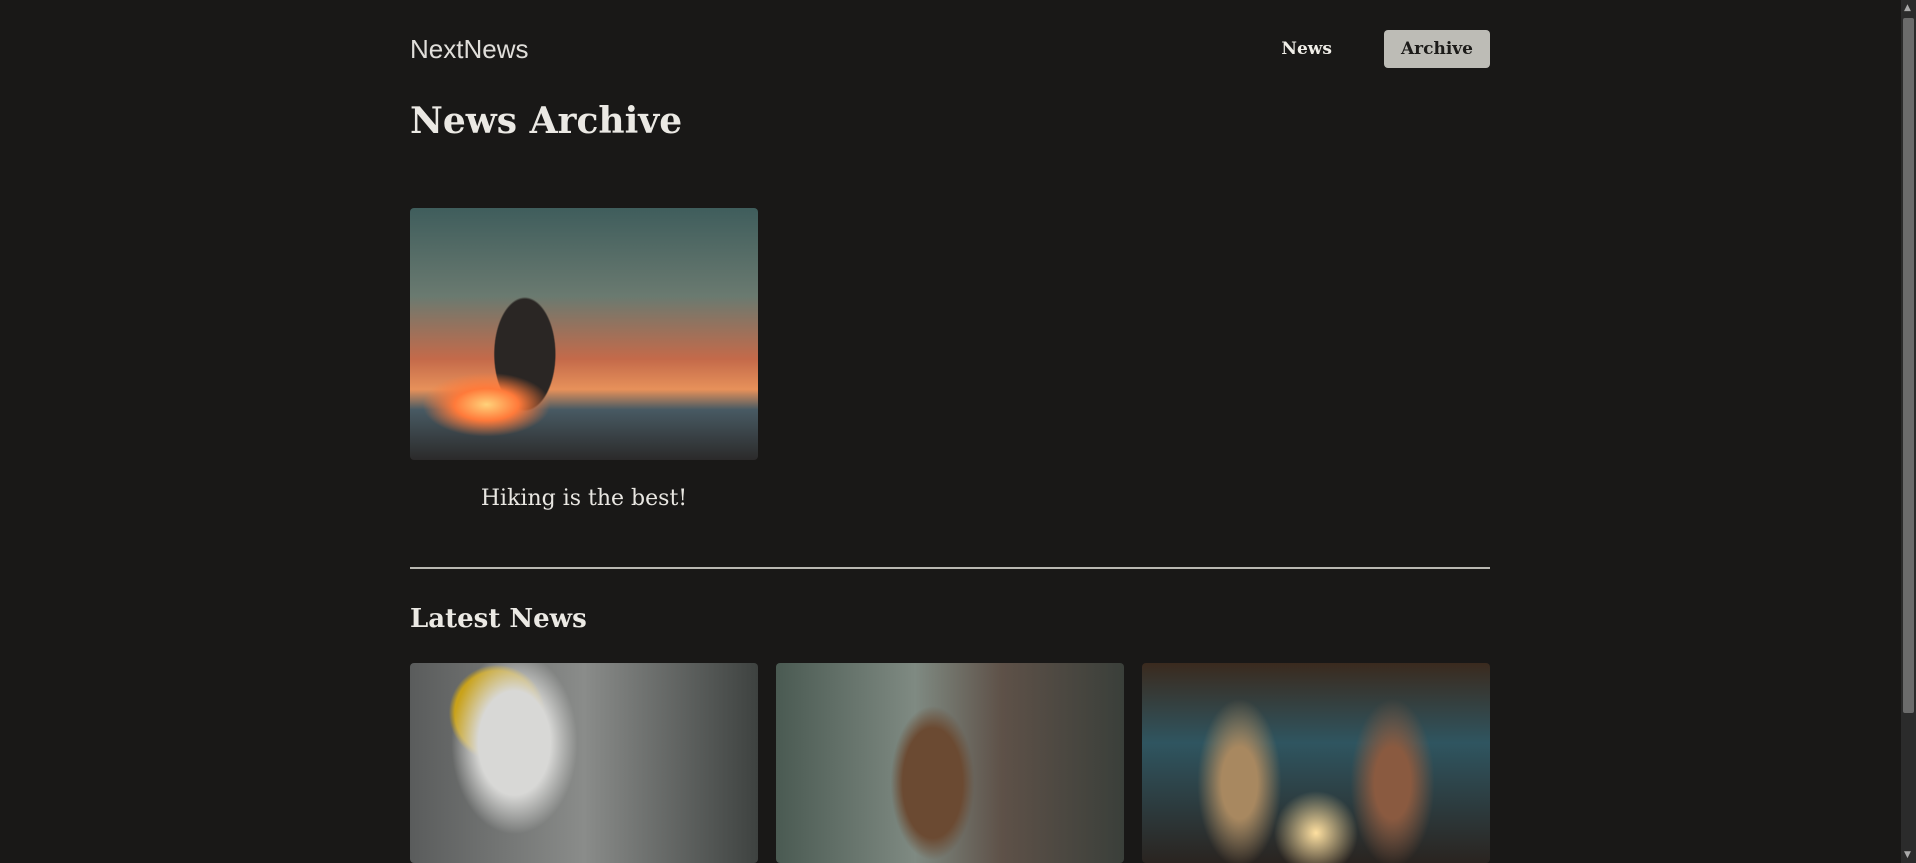 Image resolution: width=1916 pixels, height=863 pixels. I want to click on scroll-down-icon: ▼, so click(1907, 855).